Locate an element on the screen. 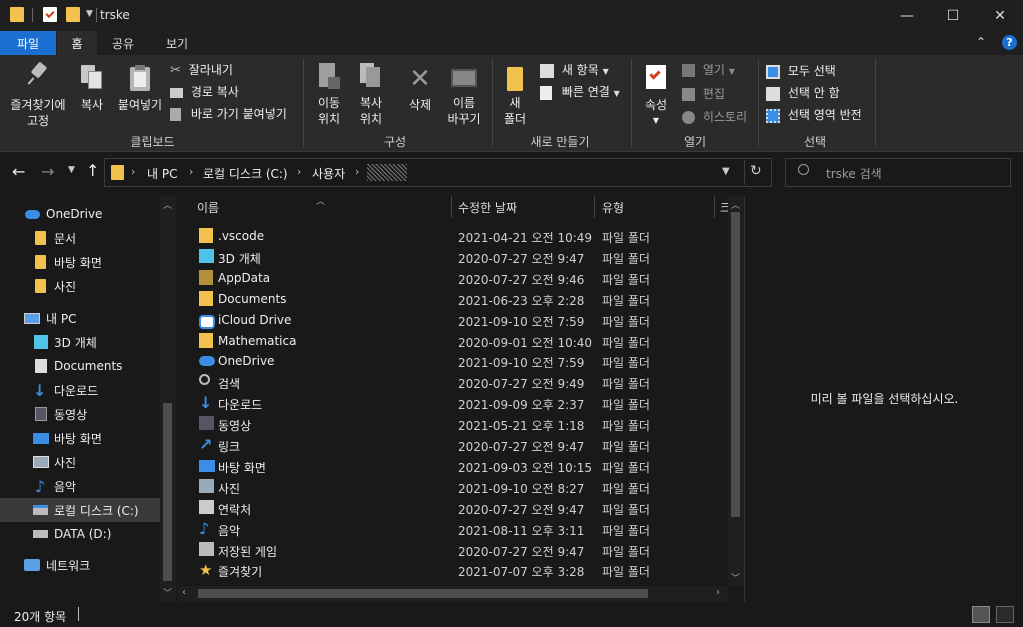  breadcrumb-local-disk: 로컬 디스크 (C:) is located at coordinates (245, 173).